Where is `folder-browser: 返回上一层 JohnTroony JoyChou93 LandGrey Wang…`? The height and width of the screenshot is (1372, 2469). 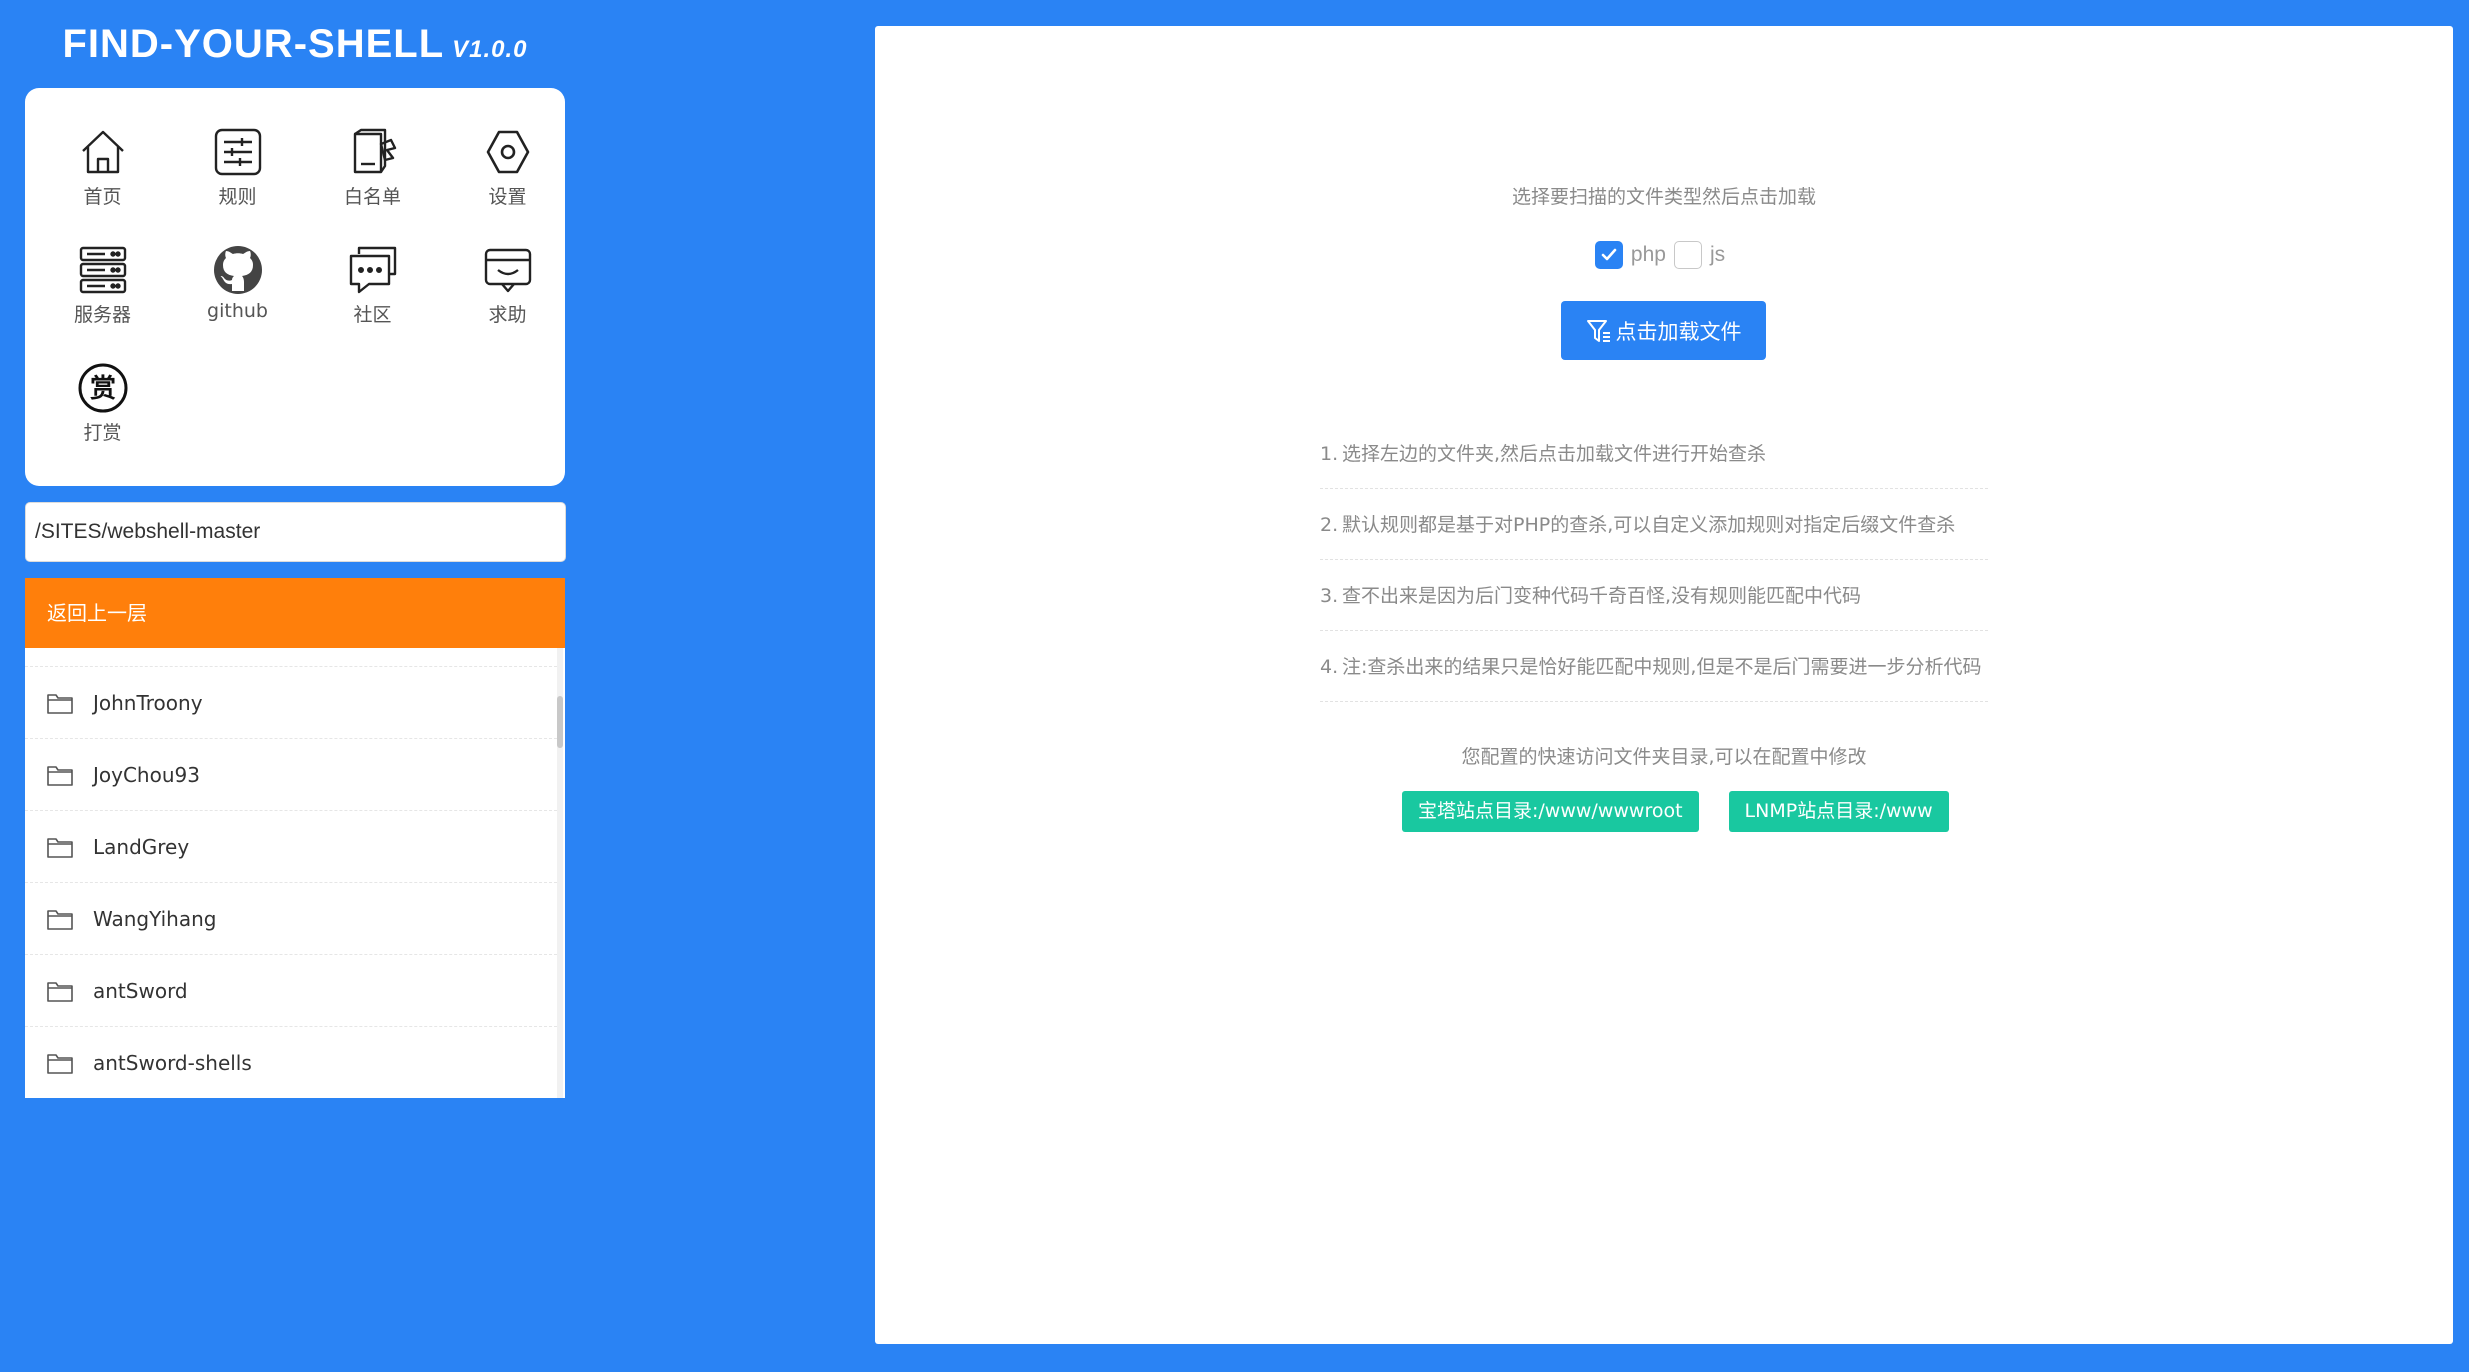
folder-browser: 返回上一层 JohnTroony JoyChou93 LandGrey Wang… is located at coordinates (295, 838).